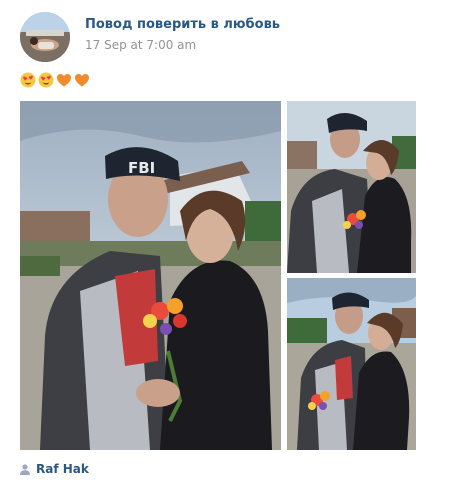 The width and height of the screenshot is (460, 484). I want to click on couple-photo-hug, so click(351, 187).